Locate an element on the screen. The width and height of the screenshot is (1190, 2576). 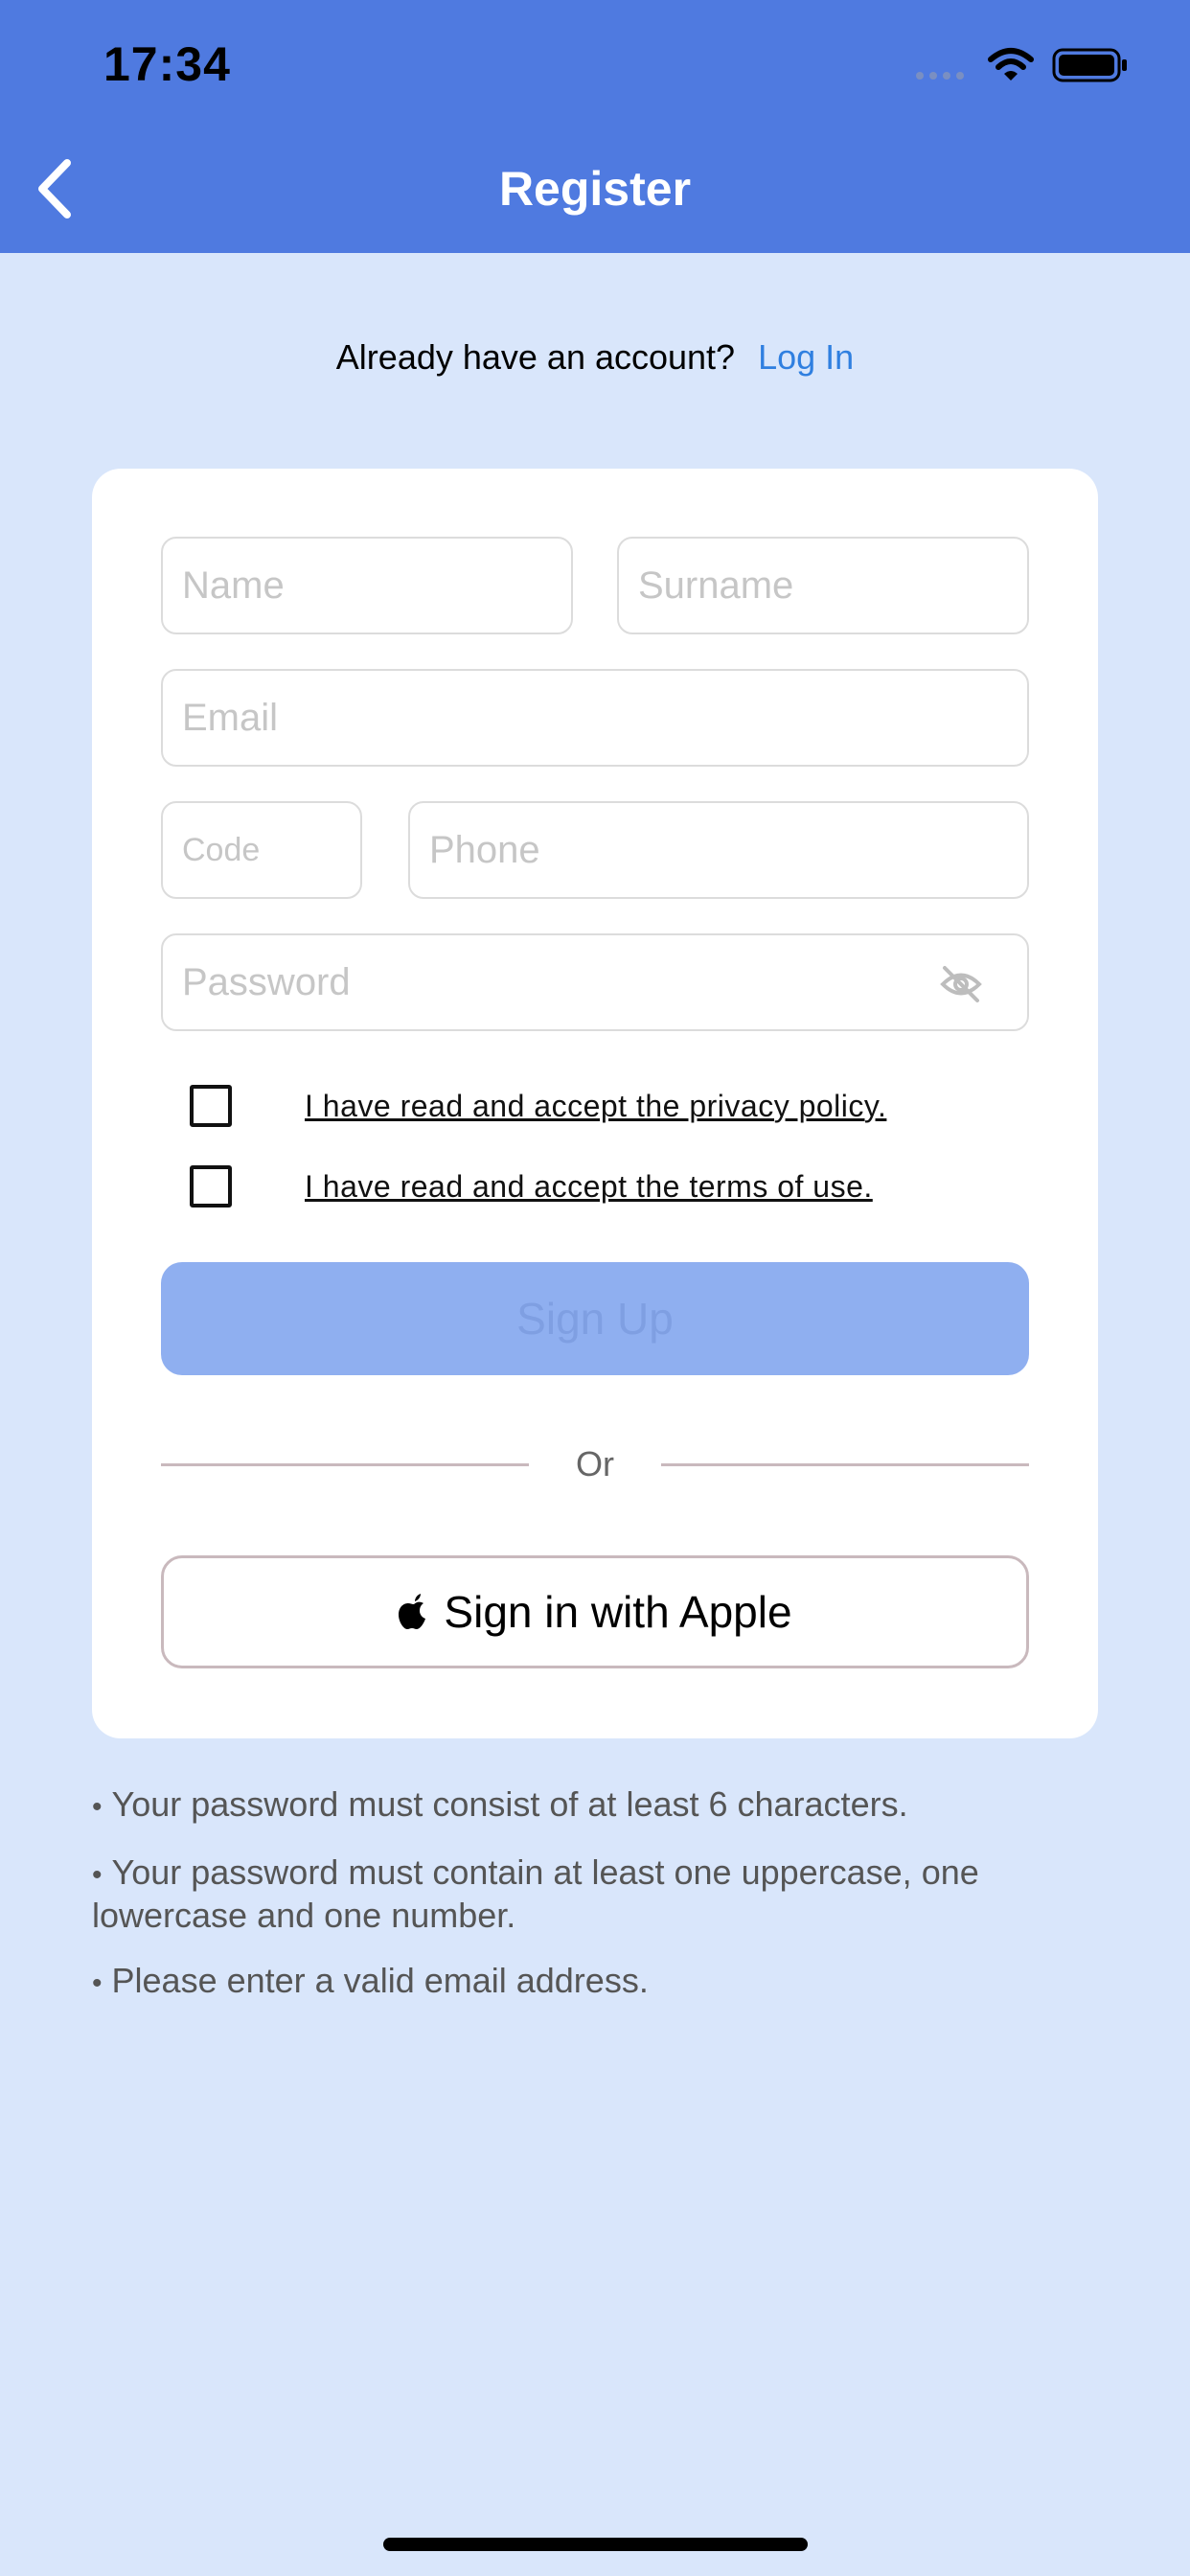
surname-input is located at coordinates (833, 586).